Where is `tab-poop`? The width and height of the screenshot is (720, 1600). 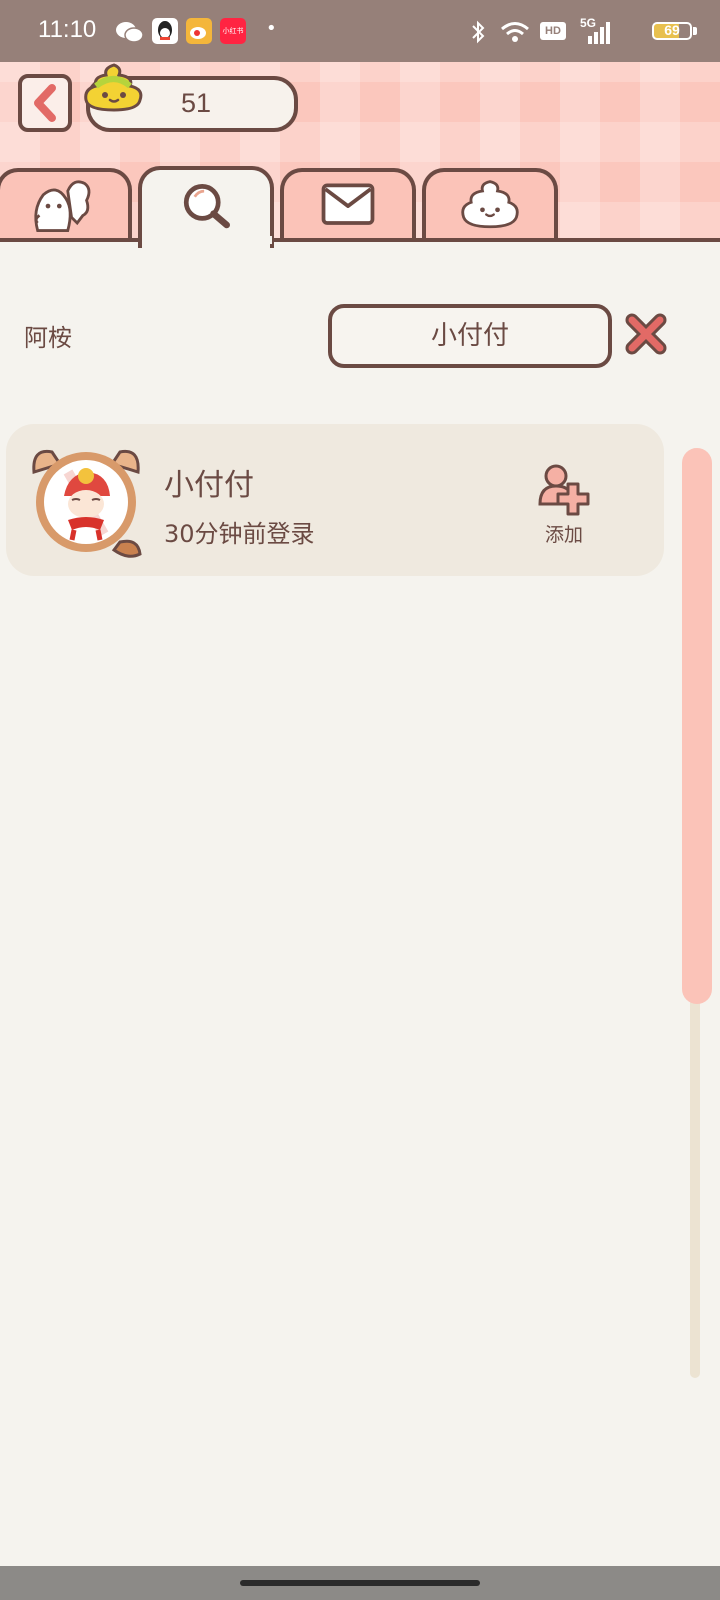
tab-poop is located at coordinates (490, 205).